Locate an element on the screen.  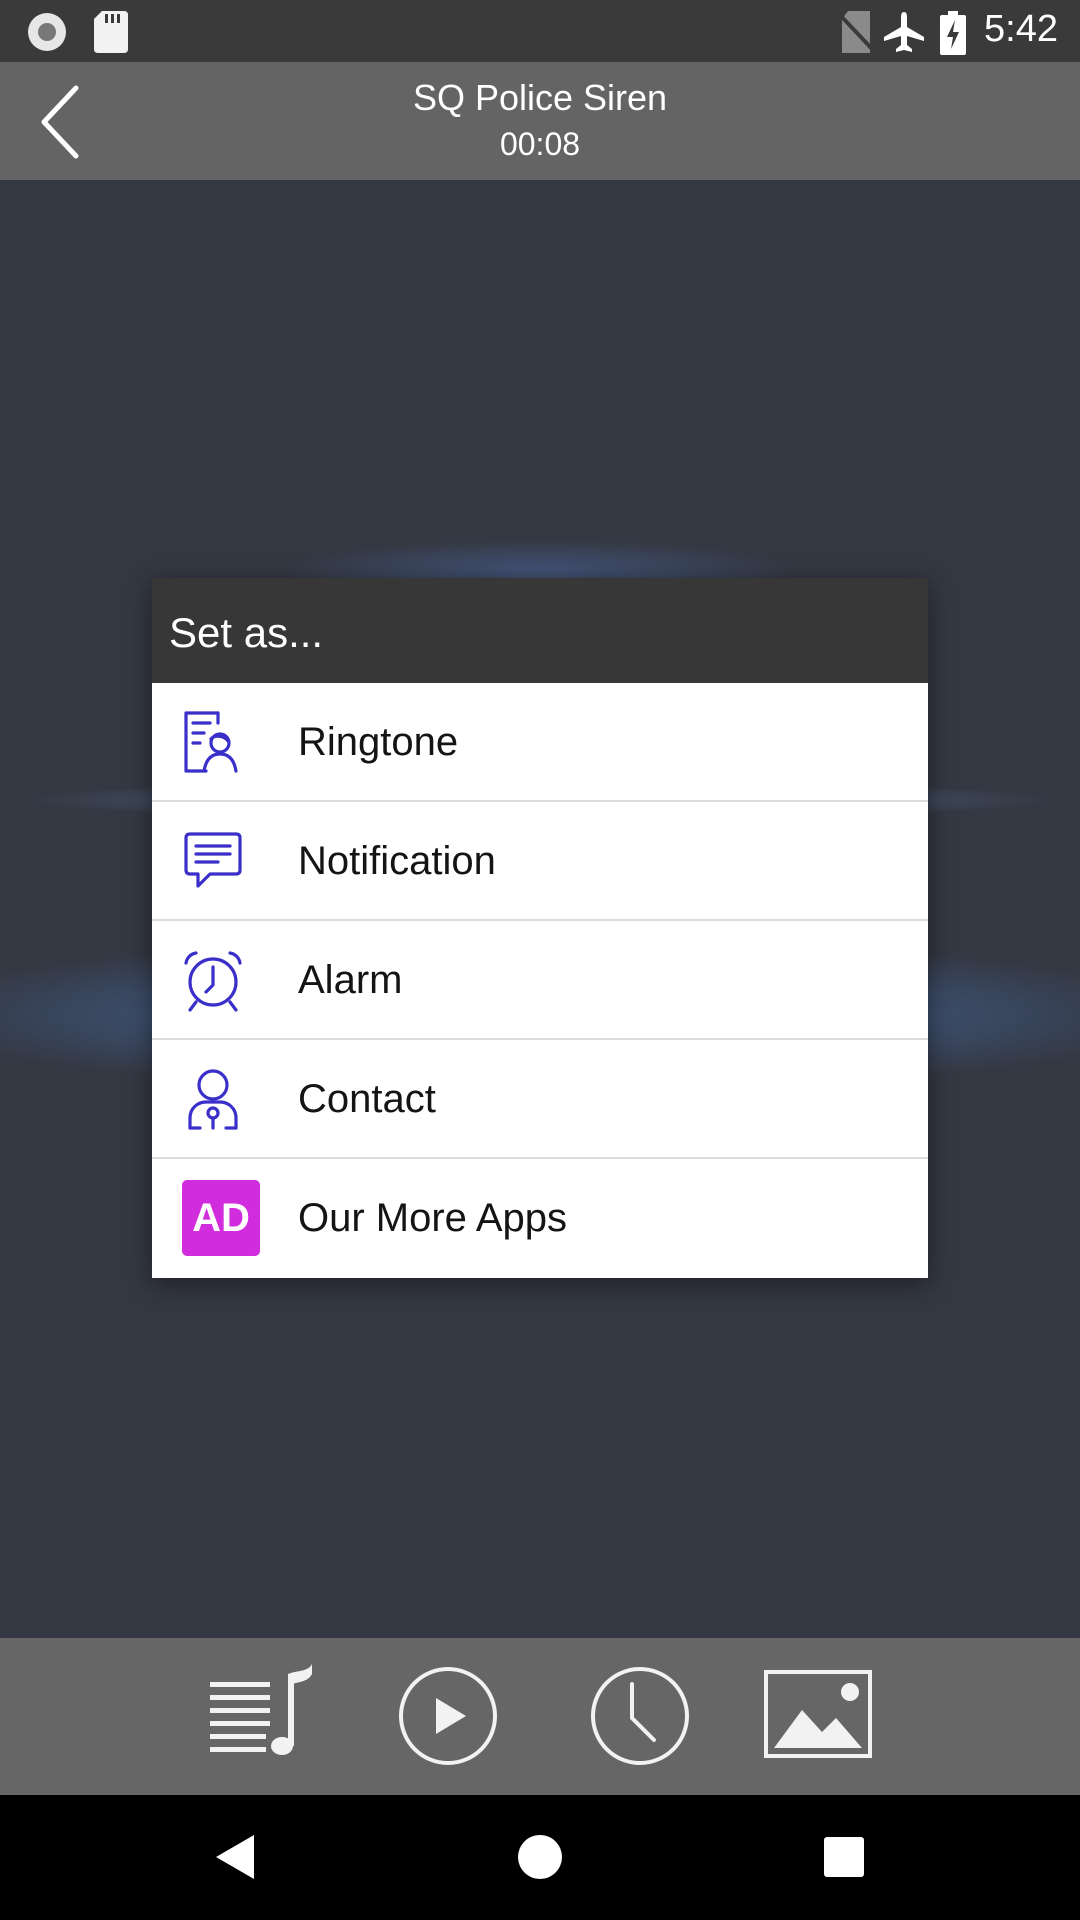
ringtone-icon is located at coordinates (211, 742).